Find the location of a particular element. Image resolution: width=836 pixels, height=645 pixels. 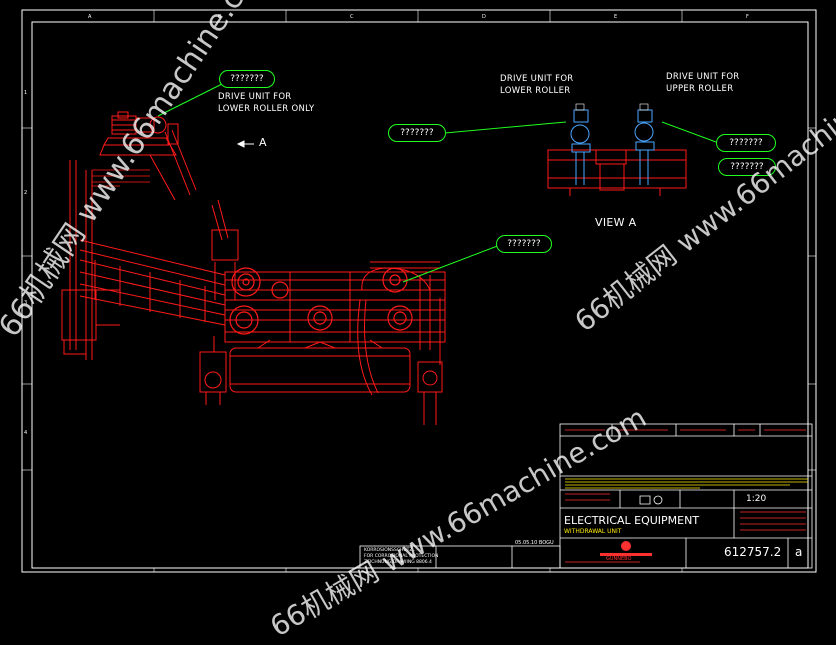

projection-symbol-icon is located at coordinates (651, 500).